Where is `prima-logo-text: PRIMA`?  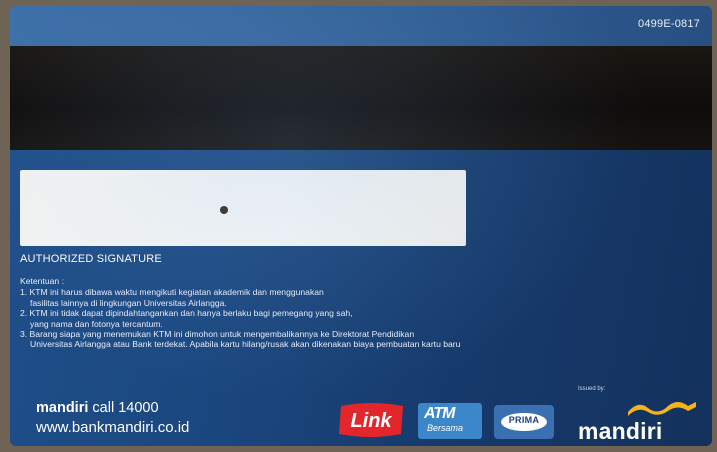 prima-logo-text: PRIMA is located at coordinates (524, 420).